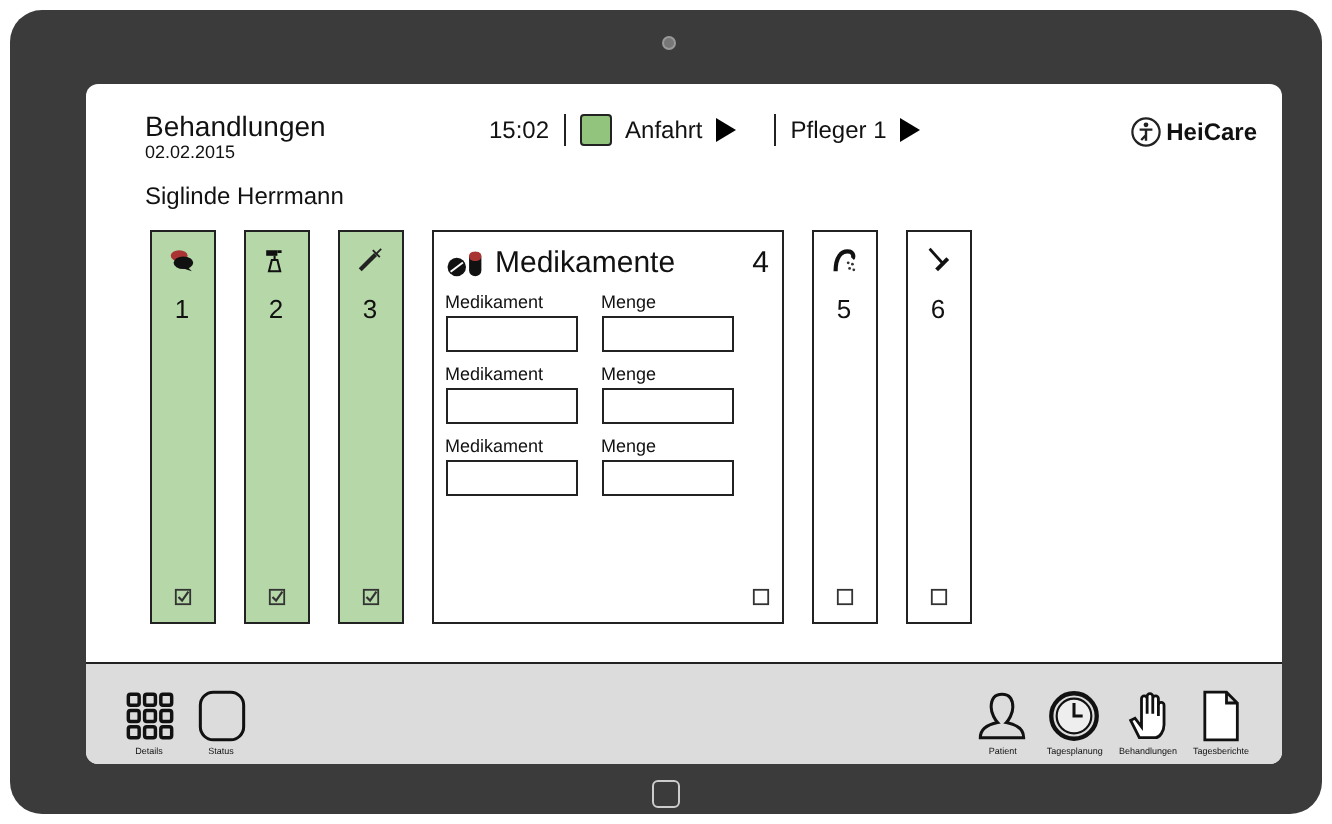 The width and height of the screenshot is (1332, 824). What do you see at coordinates (844, 427) in the screenshot?
I see `treatment-card: 5` at bounding box center [844, 427].